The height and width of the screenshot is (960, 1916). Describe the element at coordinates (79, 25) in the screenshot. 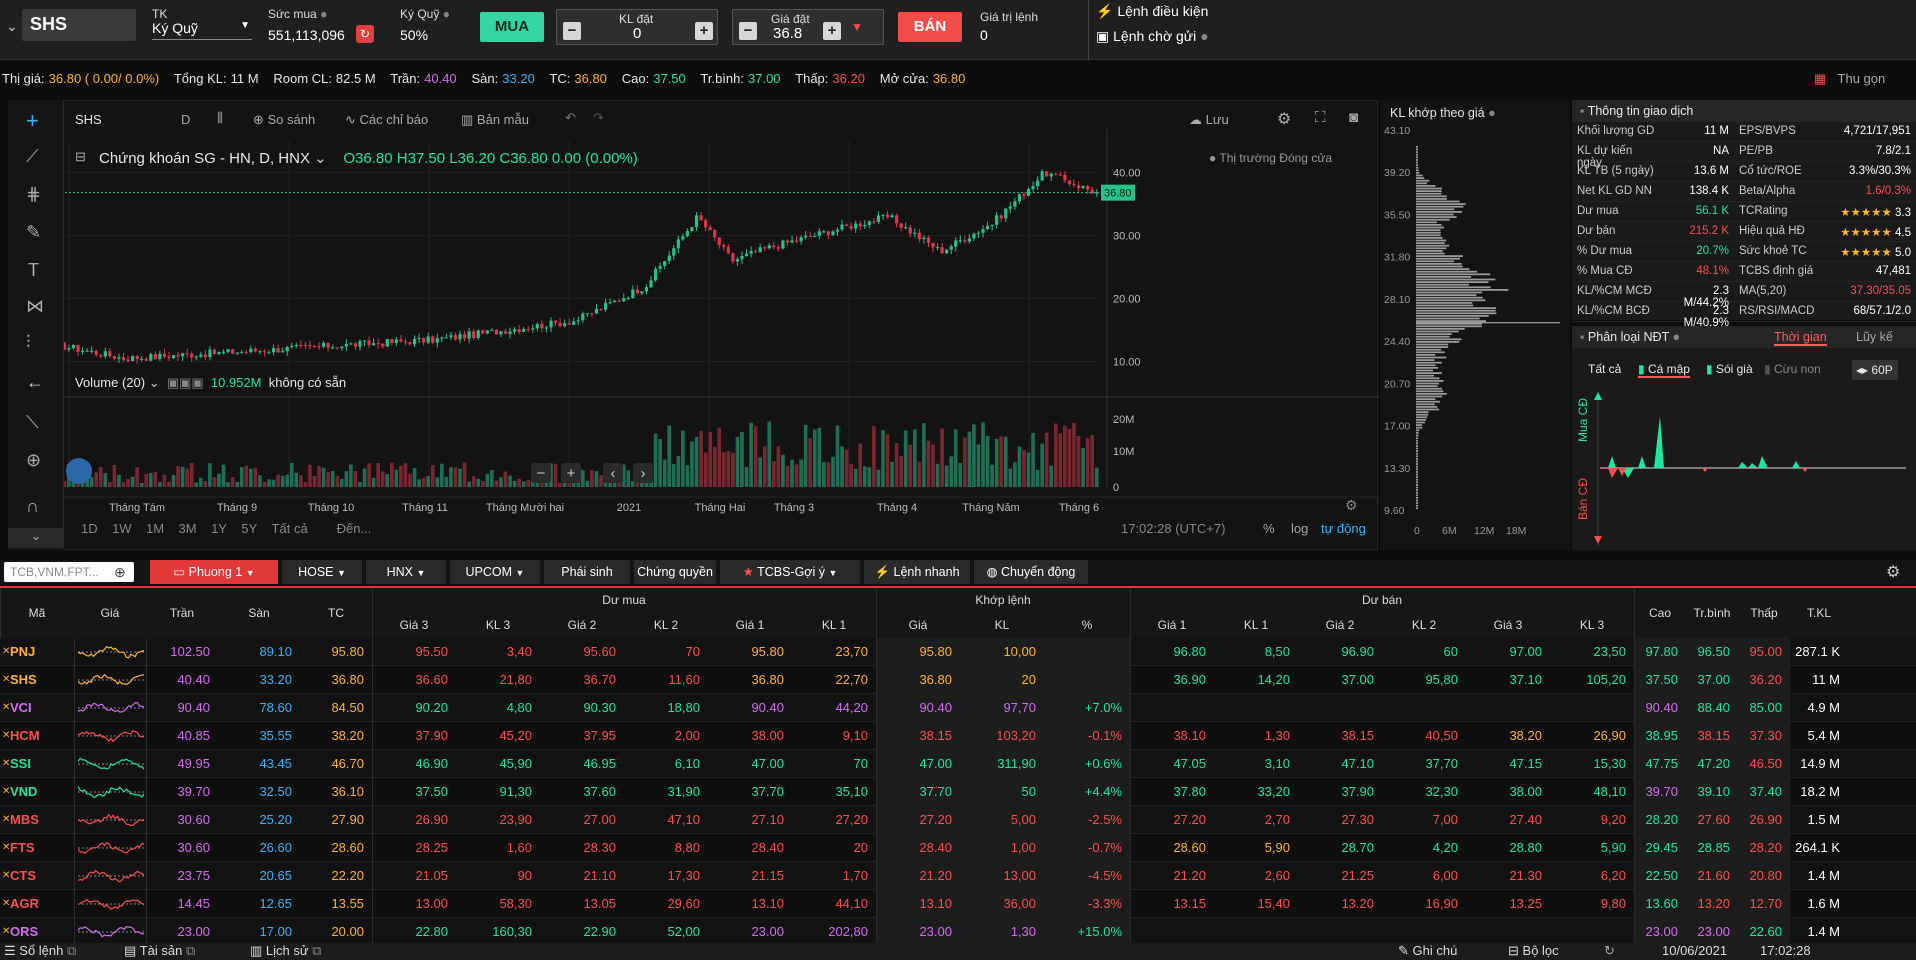

I see `symbol-input: SHS` at that location.